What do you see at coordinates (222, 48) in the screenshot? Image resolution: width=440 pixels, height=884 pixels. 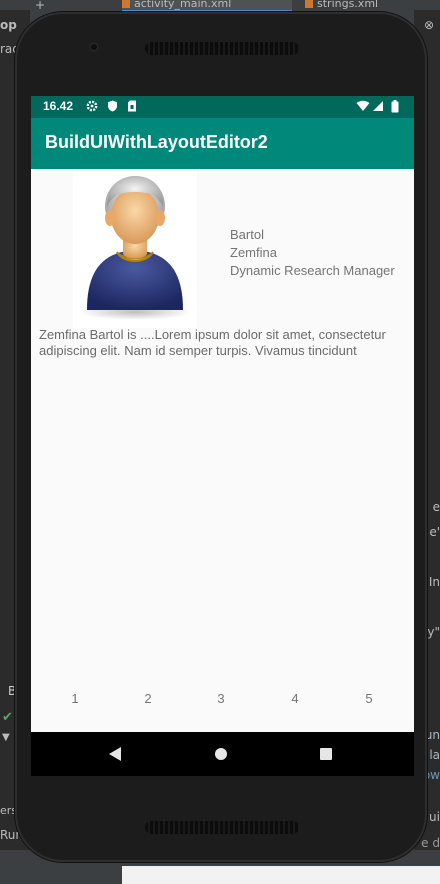 I see `top-speaker` at bounding box center [222, 48].